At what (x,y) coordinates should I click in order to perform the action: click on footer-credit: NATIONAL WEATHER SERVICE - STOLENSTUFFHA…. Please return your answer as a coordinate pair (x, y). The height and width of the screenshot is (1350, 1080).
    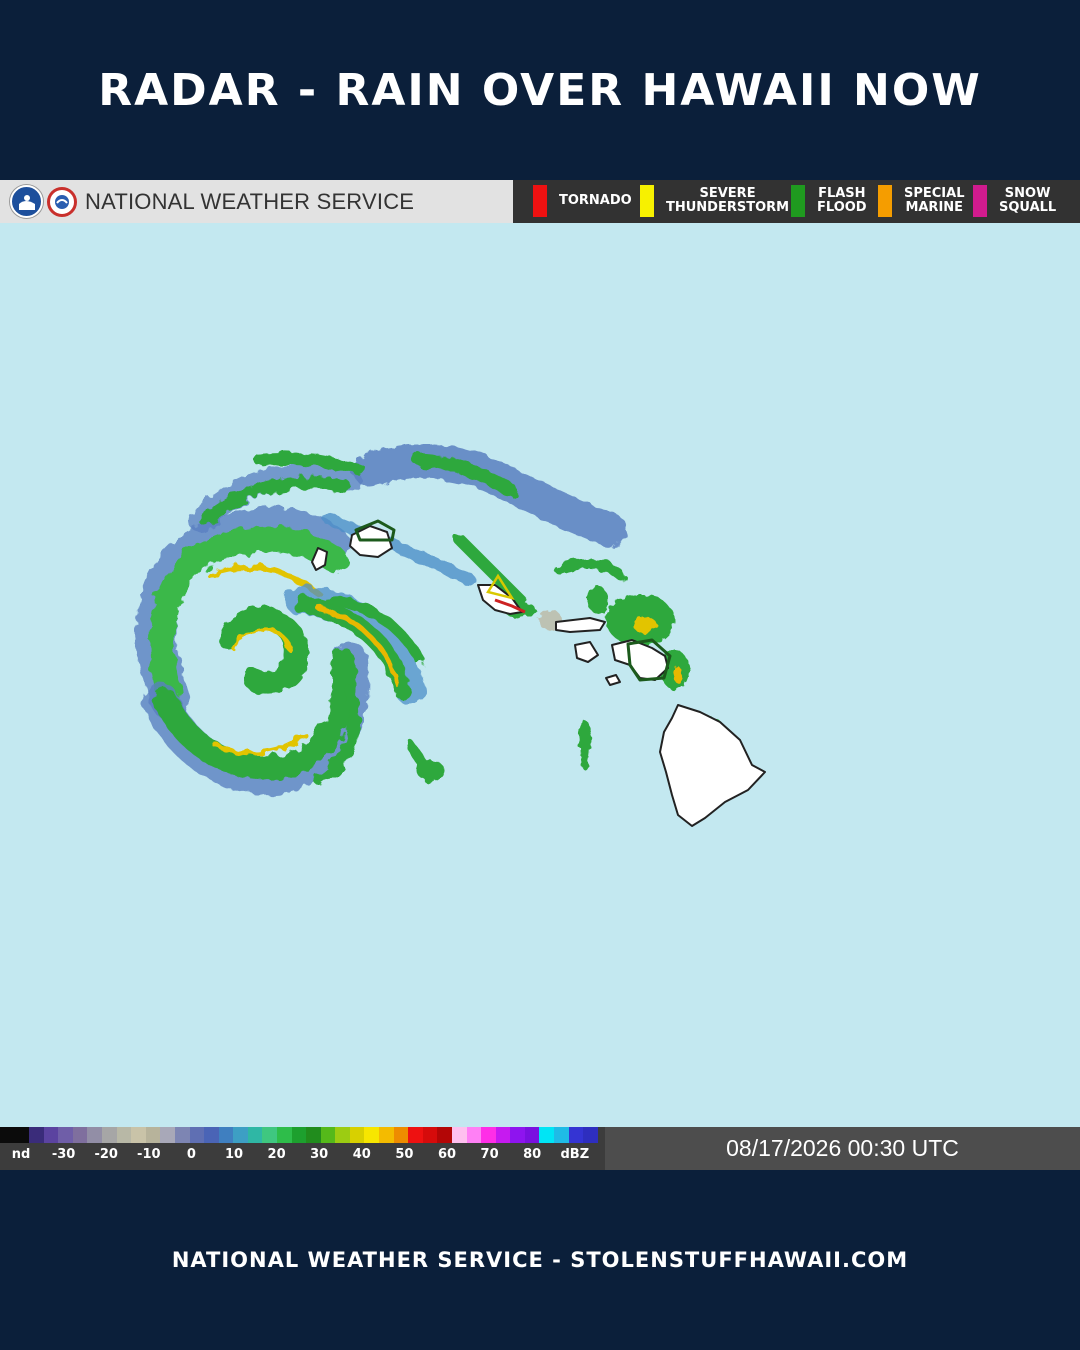
    Looking at the image, I should click on (540, 1260).